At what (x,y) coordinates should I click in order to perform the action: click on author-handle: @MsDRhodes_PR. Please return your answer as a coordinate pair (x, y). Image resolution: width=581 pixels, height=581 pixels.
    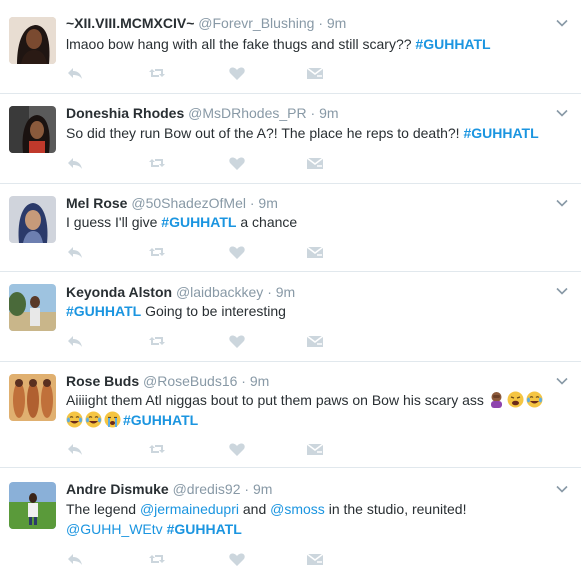
    Looking at the image, I should click on (247, 113).